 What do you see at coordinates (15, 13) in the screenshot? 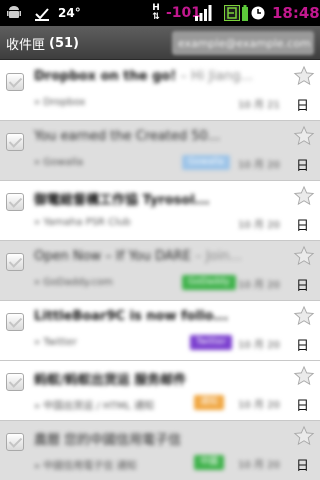
I see `android-icon` at bounding box center [15, 13].